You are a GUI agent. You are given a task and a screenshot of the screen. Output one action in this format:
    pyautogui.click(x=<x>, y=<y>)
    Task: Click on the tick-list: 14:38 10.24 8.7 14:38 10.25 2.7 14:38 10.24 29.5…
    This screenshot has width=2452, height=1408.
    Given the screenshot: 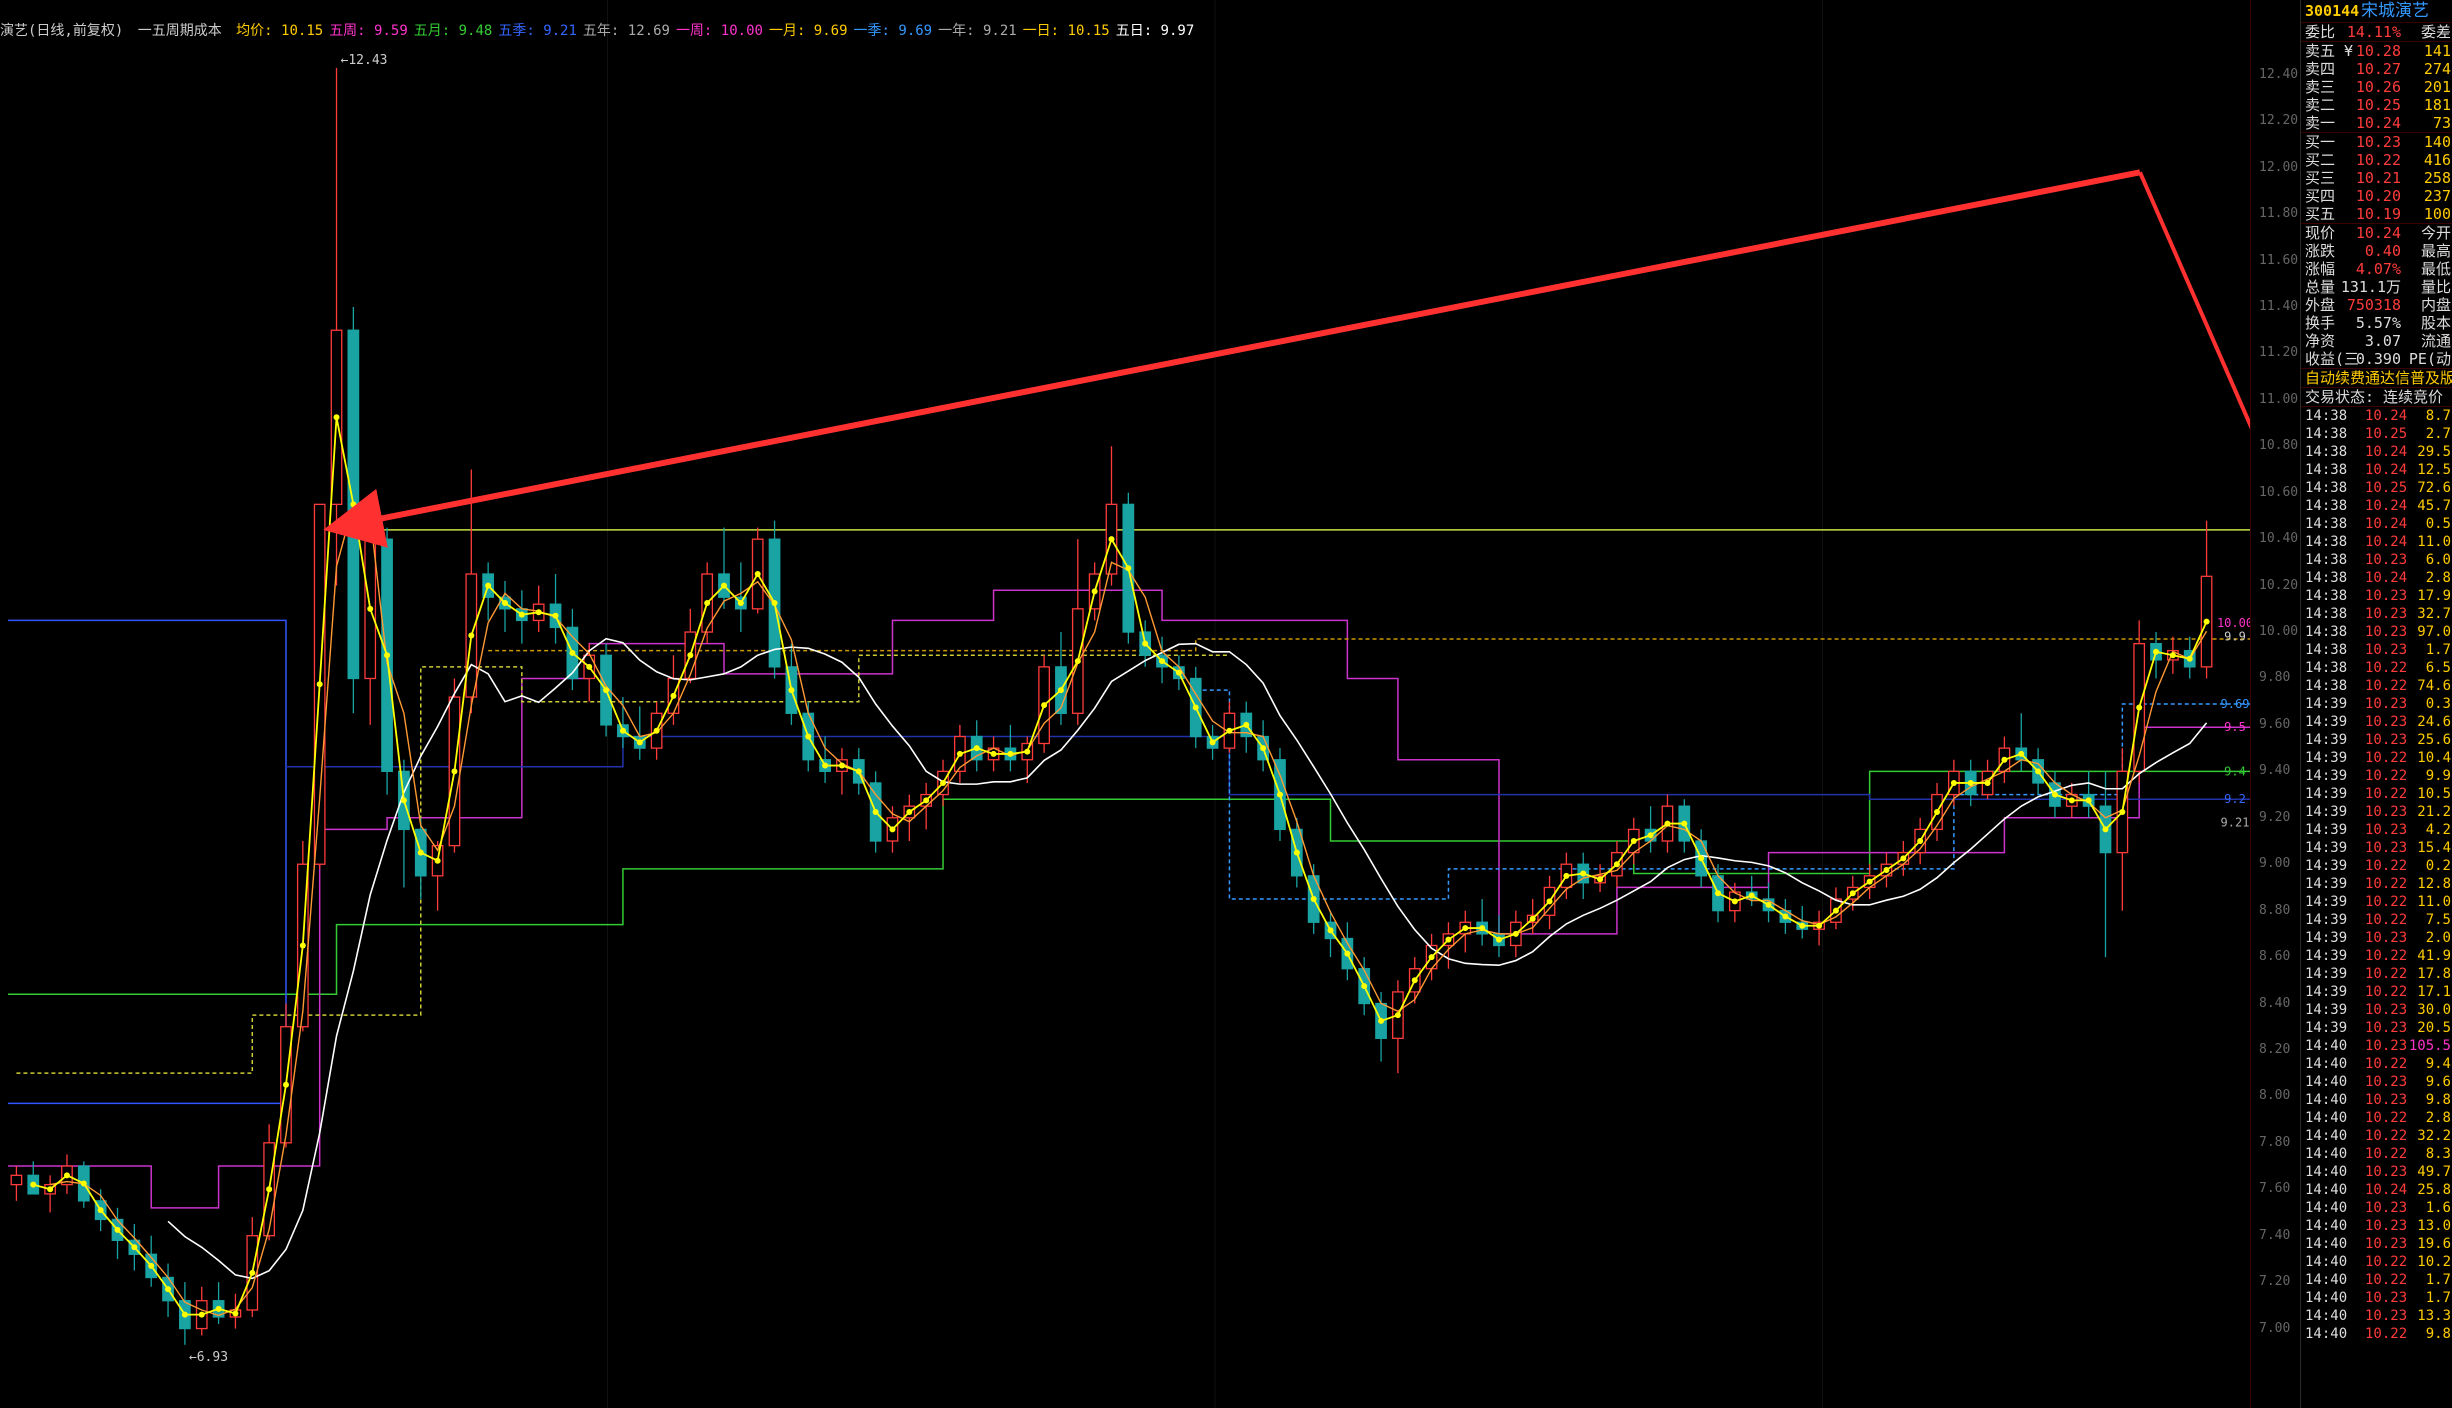 What is the action you would take?
    pyautogui.click(x=2376, y=874)
    